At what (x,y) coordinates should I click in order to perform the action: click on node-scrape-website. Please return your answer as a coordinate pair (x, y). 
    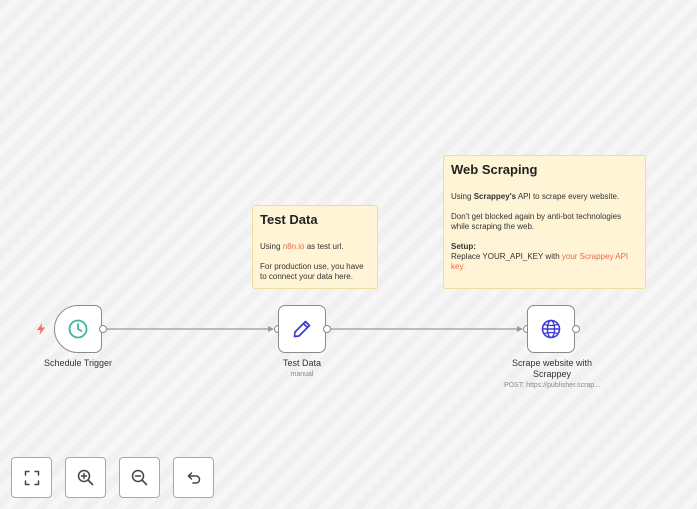
    Looking at the image, I should click on (551, 329).